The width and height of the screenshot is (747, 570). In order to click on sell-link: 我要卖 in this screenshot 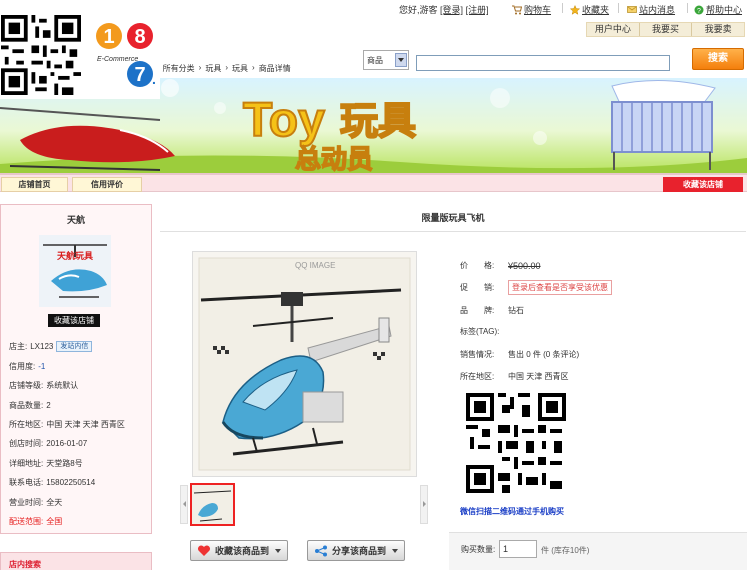, I will do `click(718, 29)`.